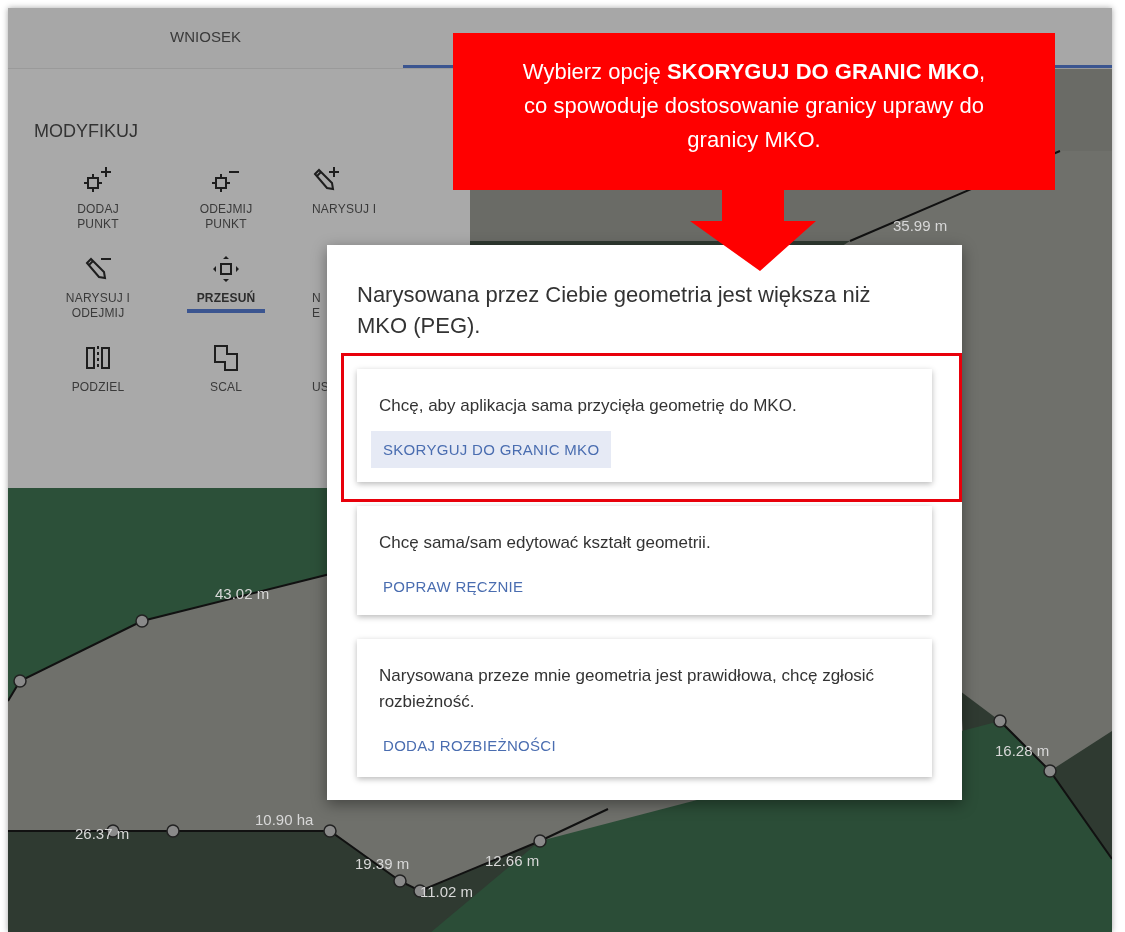  What do you see at coordinates (316, 309) in the screenshot?
I see `tool-button: N E` at bounding box center [316, 309].